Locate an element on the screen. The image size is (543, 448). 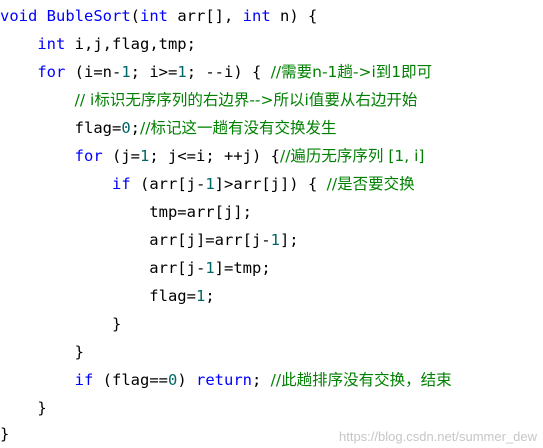
code-token: ]; is located at coordinates (289, 240).